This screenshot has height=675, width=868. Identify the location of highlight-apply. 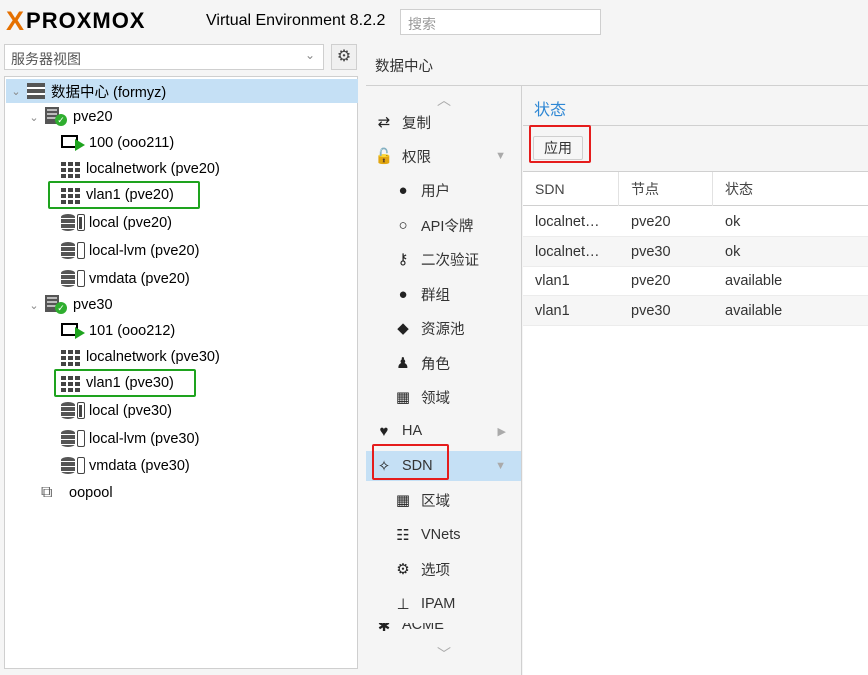
(560, 144).